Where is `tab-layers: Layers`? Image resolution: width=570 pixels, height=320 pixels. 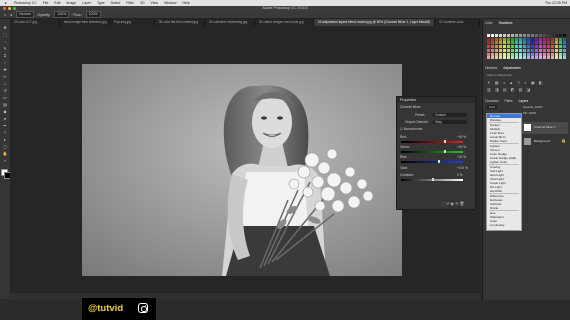 tab-layers: Layers is located at coordinates (524, 101).